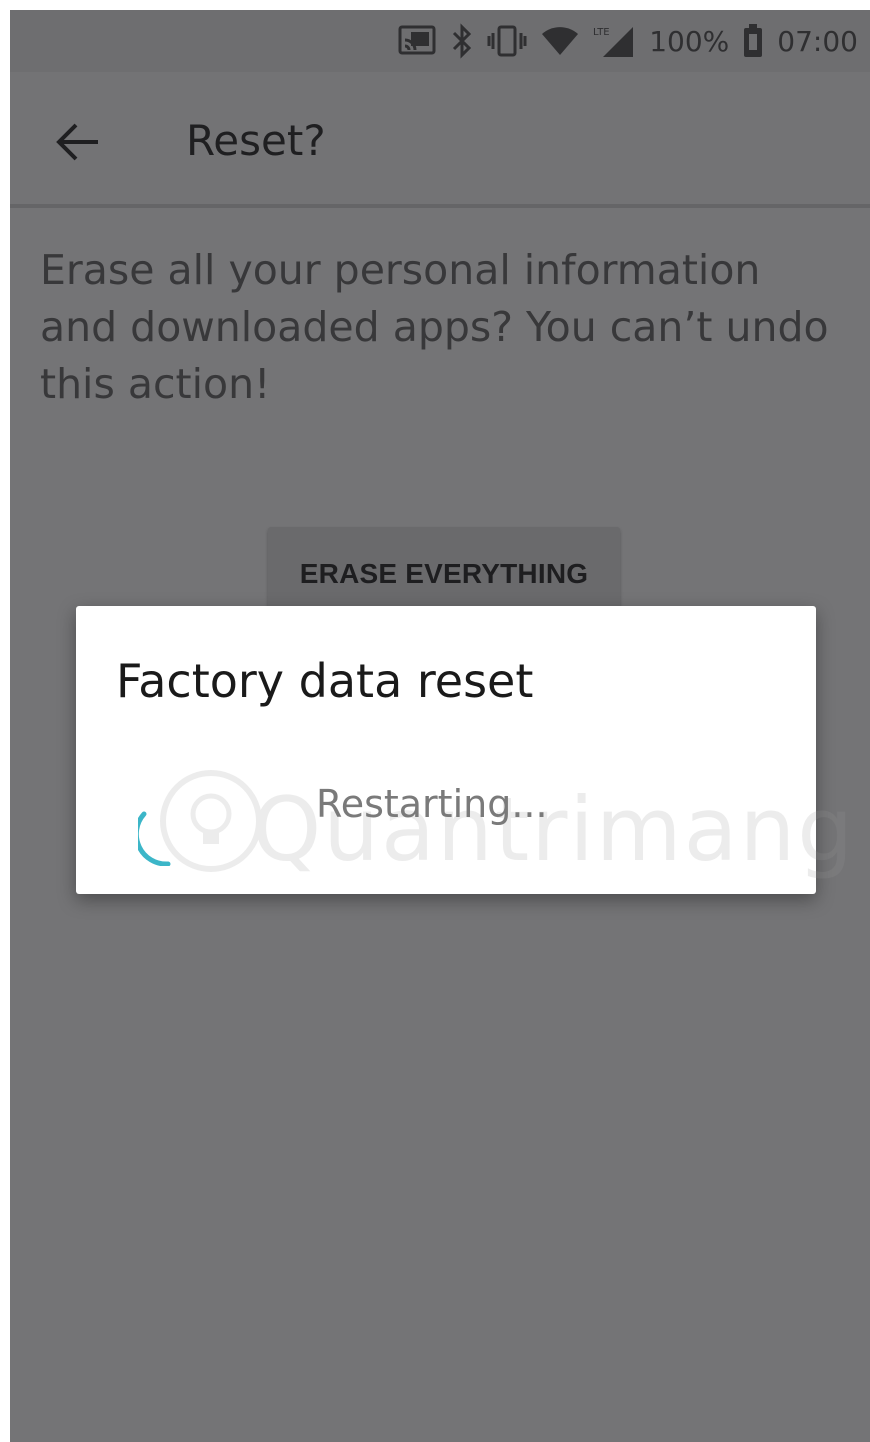 The image size is (870, 1442). Describe the element at coordinates (560, 41) in the screenshot. I see `wifi-icon` at that location.